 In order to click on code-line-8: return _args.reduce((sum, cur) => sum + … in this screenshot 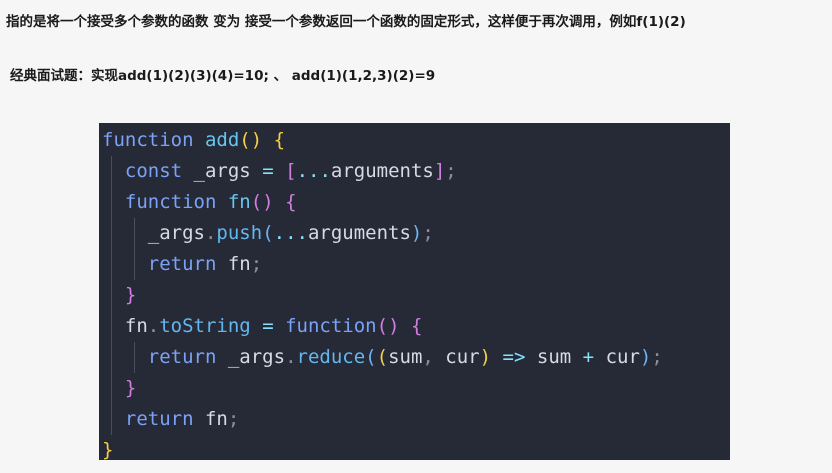, I will do `click(414, 357)`.